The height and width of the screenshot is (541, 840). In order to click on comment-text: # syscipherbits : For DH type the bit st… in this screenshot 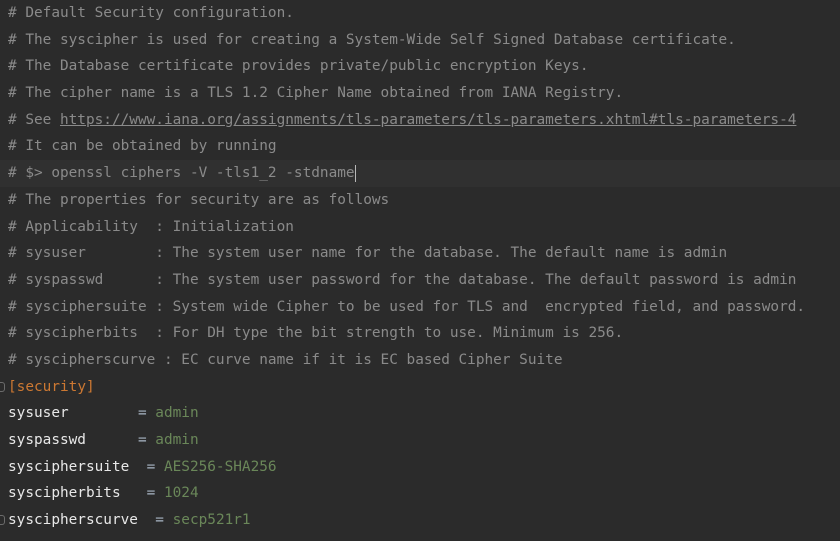, I will do `click(316, 333)`.